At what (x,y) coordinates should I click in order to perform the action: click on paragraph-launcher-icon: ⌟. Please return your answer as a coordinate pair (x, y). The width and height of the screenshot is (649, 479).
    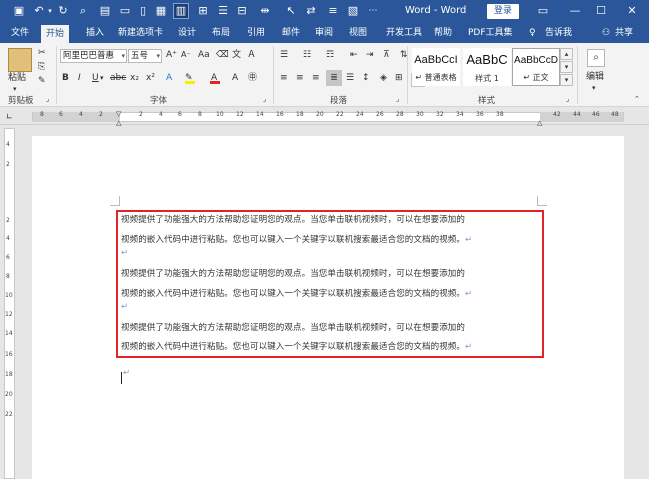
    Looking at the image, I should click on (397, 99).